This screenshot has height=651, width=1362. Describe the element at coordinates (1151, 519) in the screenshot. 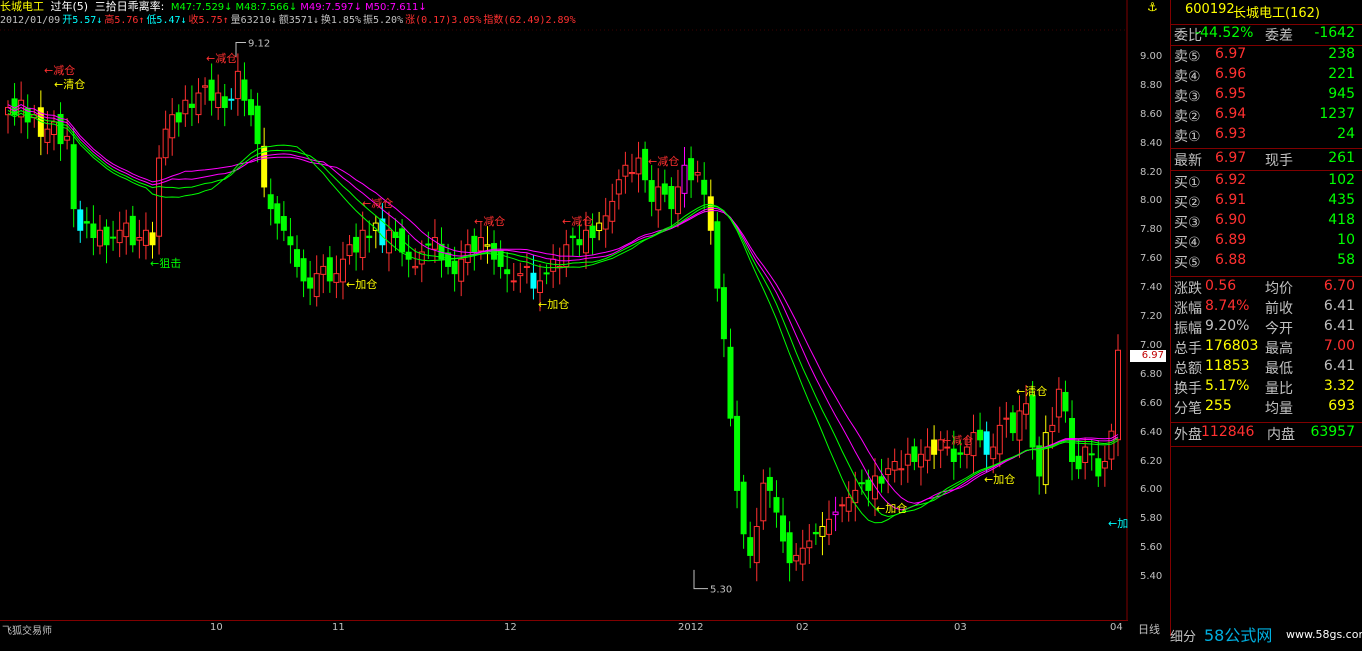

I see `price-tick: 5.80` at that location.